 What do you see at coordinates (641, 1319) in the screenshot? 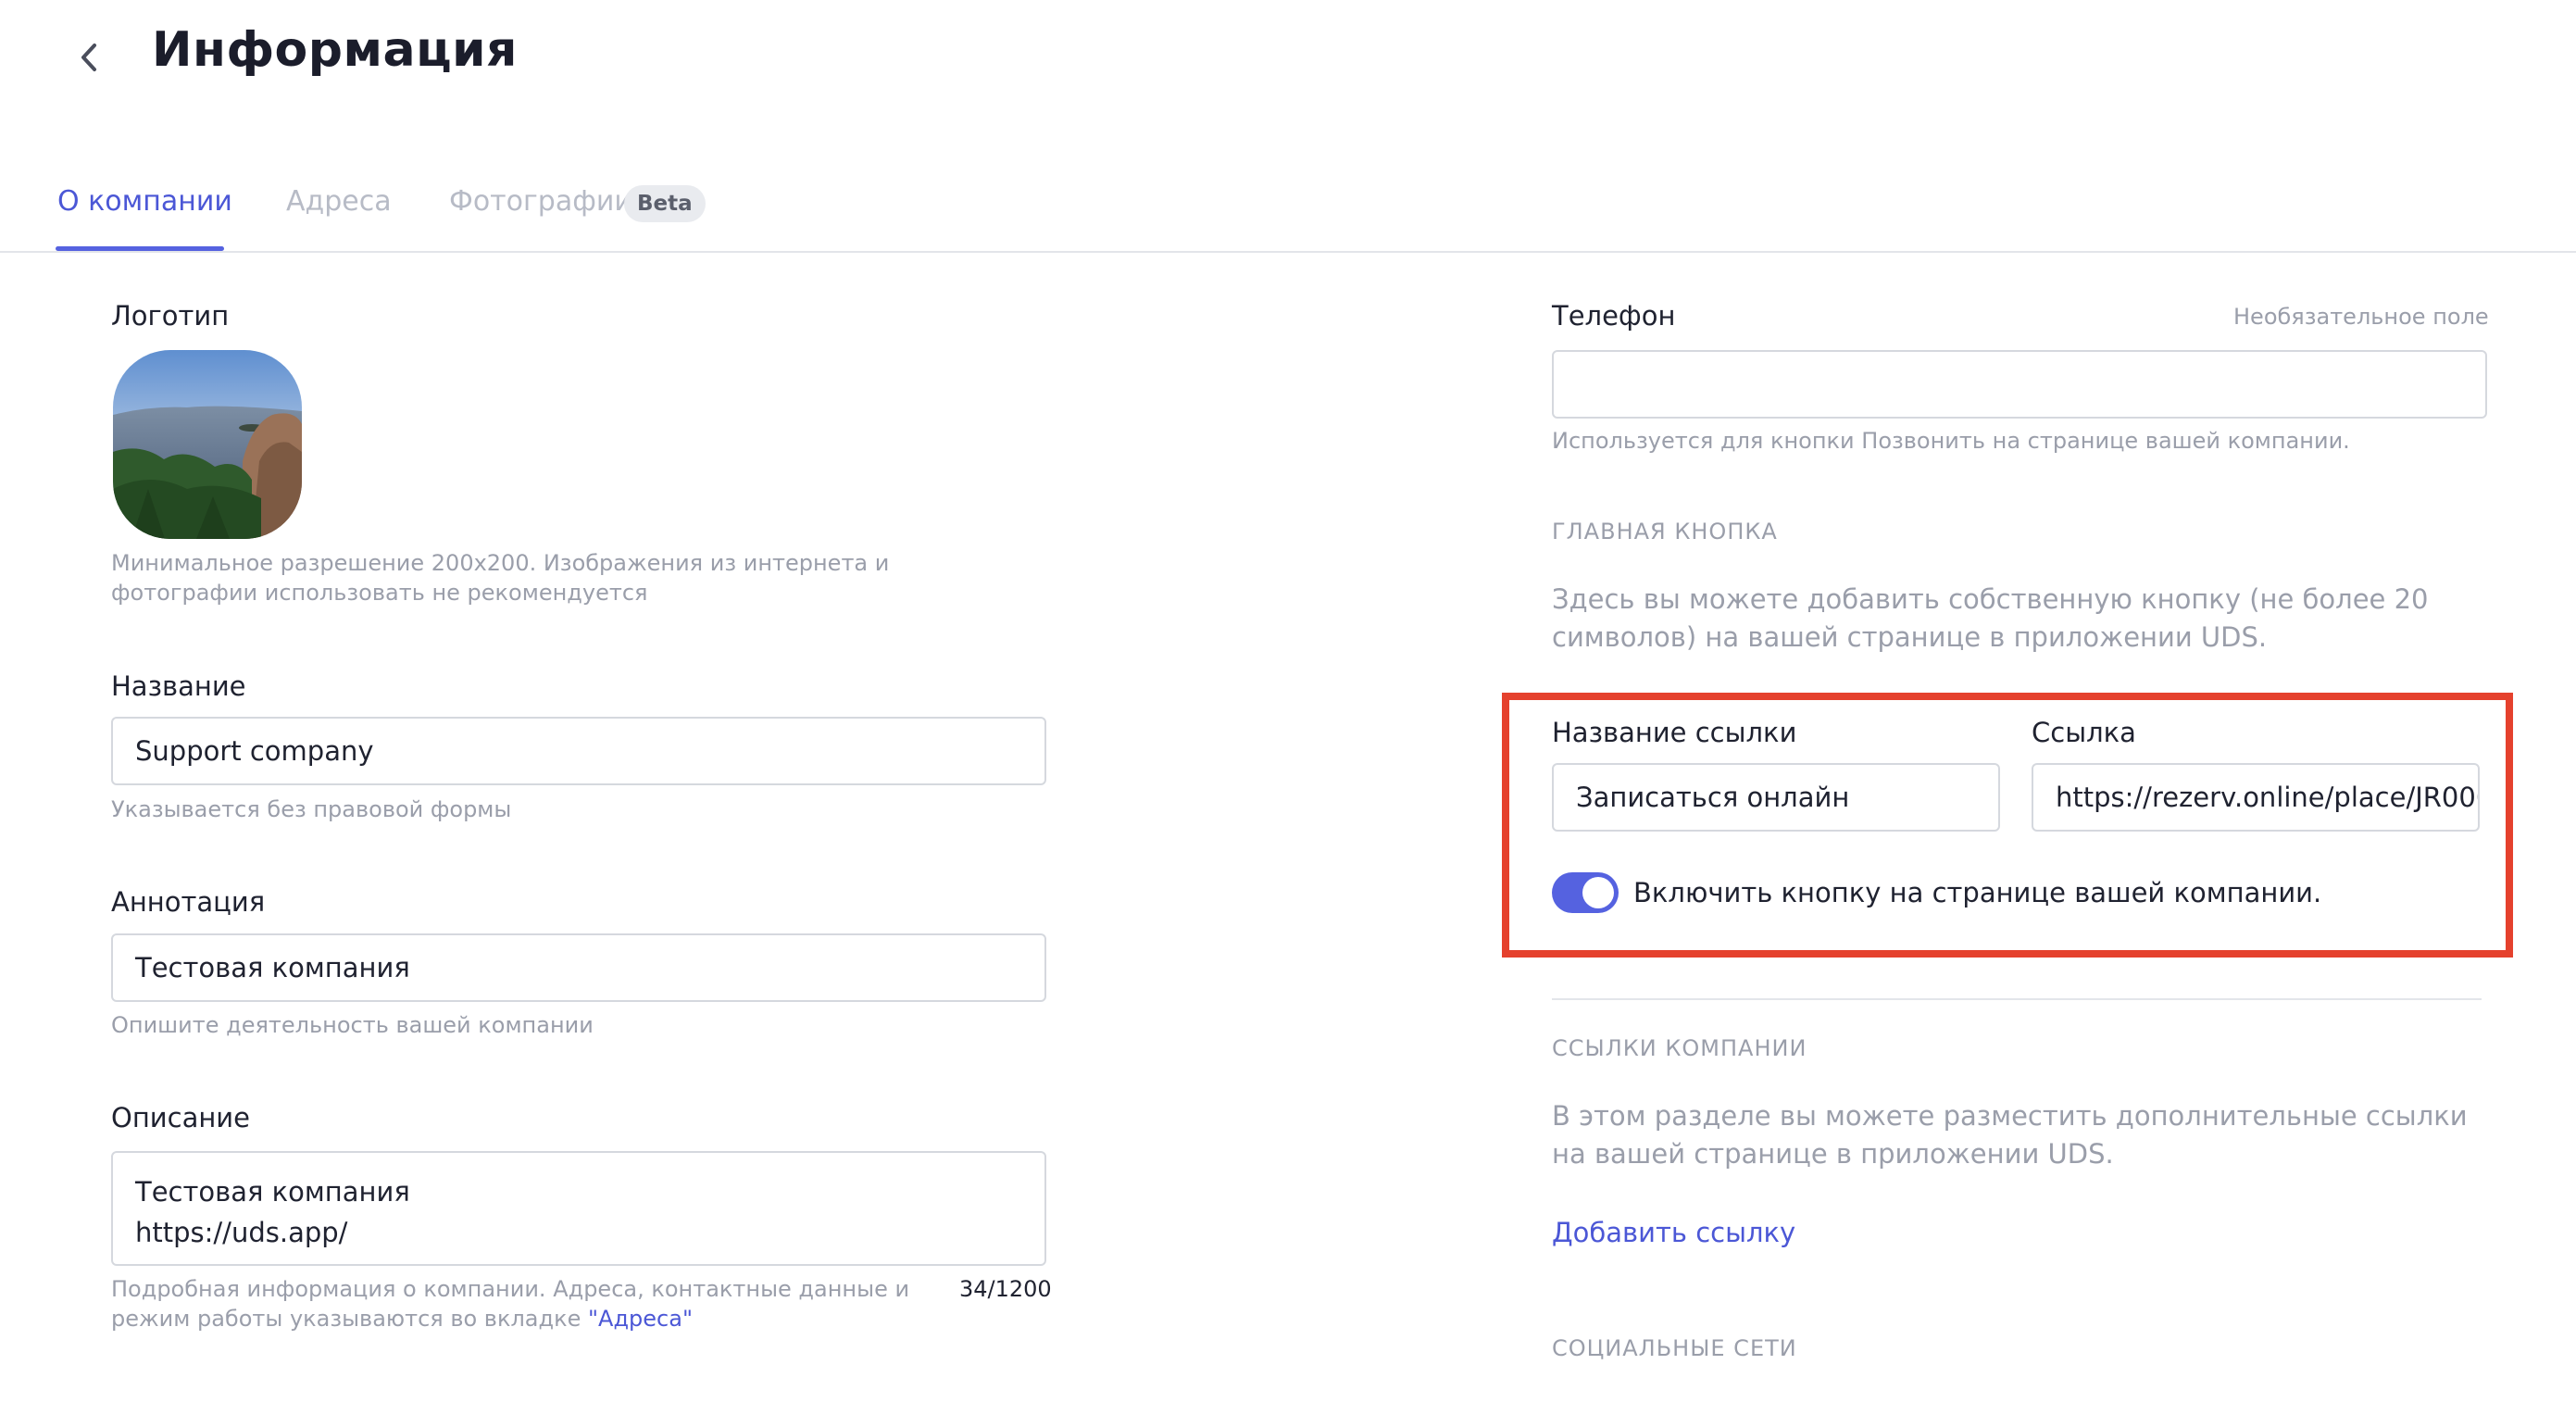
I see `addresses-tab-link: "Адреса"` at bounding box center [641, 1319].